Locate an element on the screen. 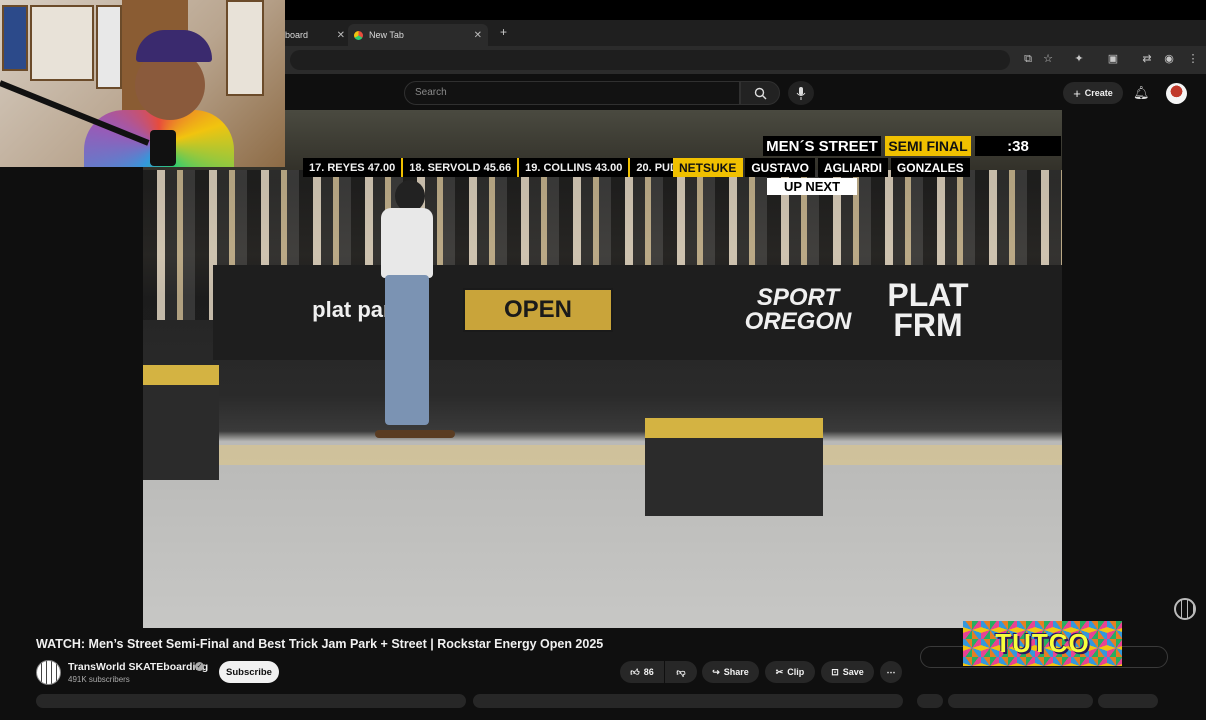  create-button: + Create is located at coordinates (1093, 93).